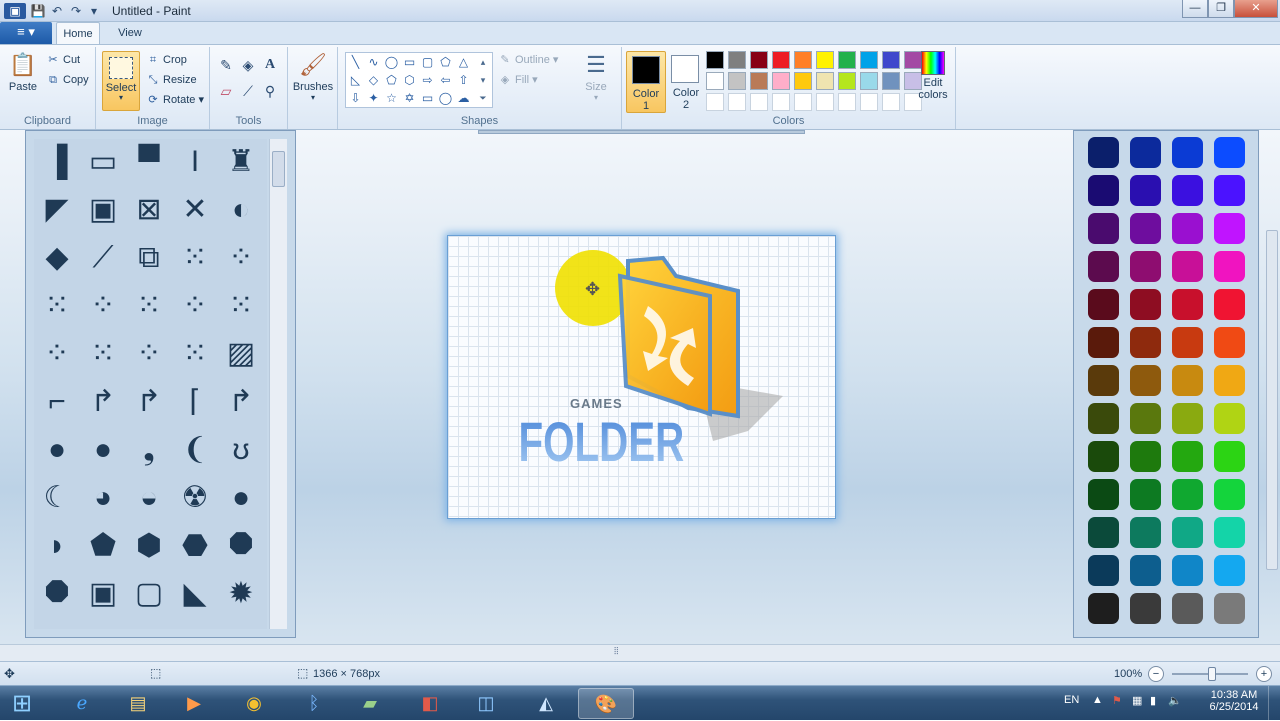 This screenshot has height=721, width=1280. Describe the element at coordinates (38, 11) in the screenshot. I see `save-icon: 💾` at that location.